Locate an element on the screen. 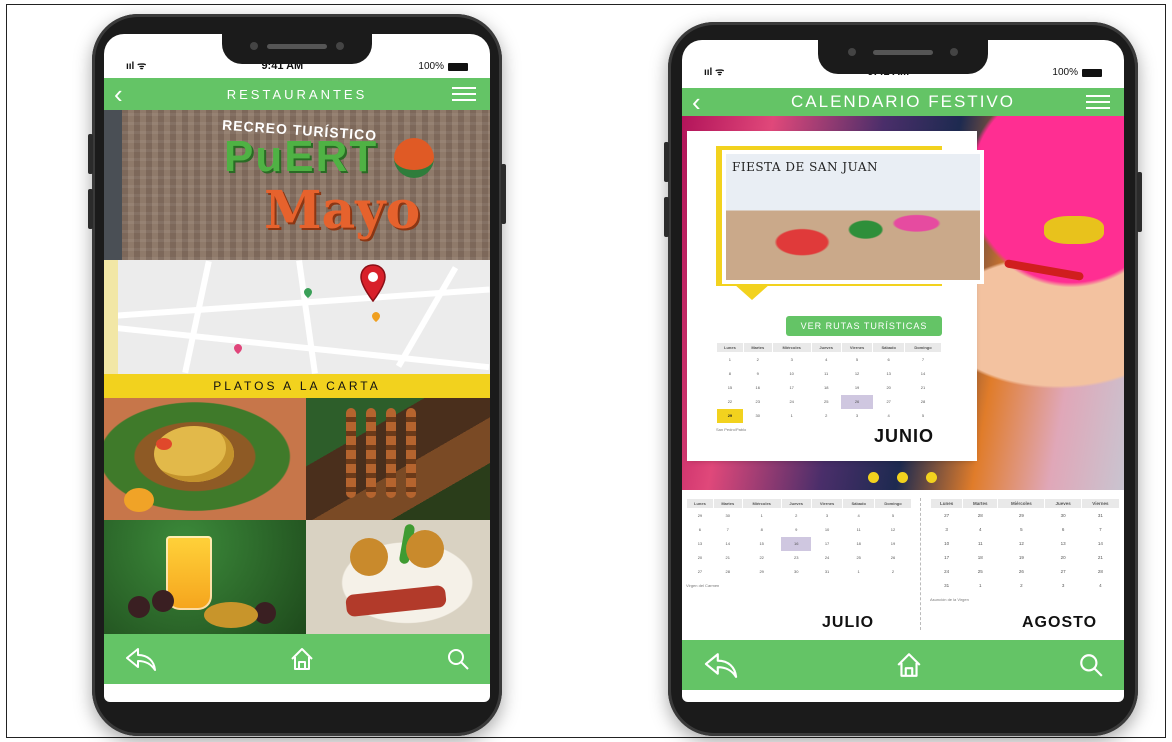 The height and width of the screenshot is (742, 1172). calendar-day: 16 is located at coordinates (796, 543).